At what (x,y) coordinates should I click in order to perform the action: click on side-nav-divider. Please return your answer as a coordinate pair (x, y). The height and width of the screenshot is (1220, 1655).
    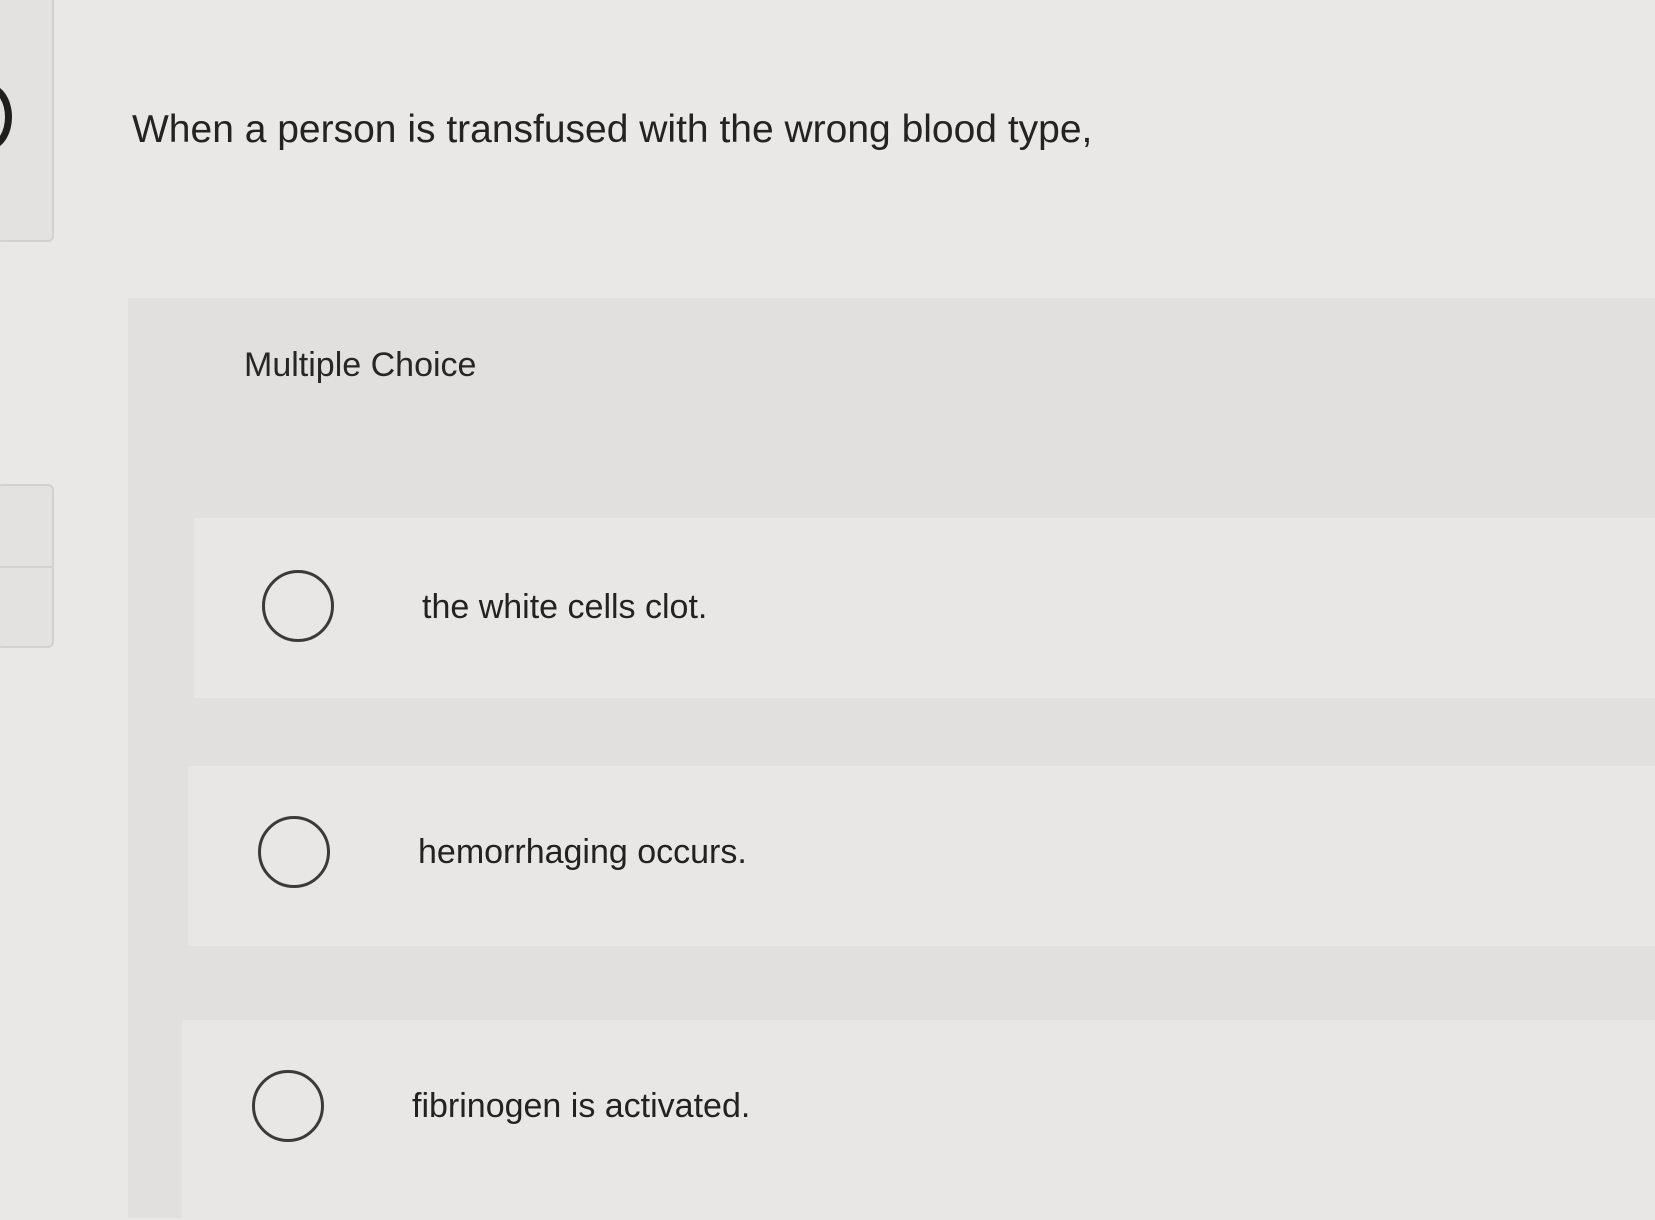
    Looking at the image, I should click on (26, 567).